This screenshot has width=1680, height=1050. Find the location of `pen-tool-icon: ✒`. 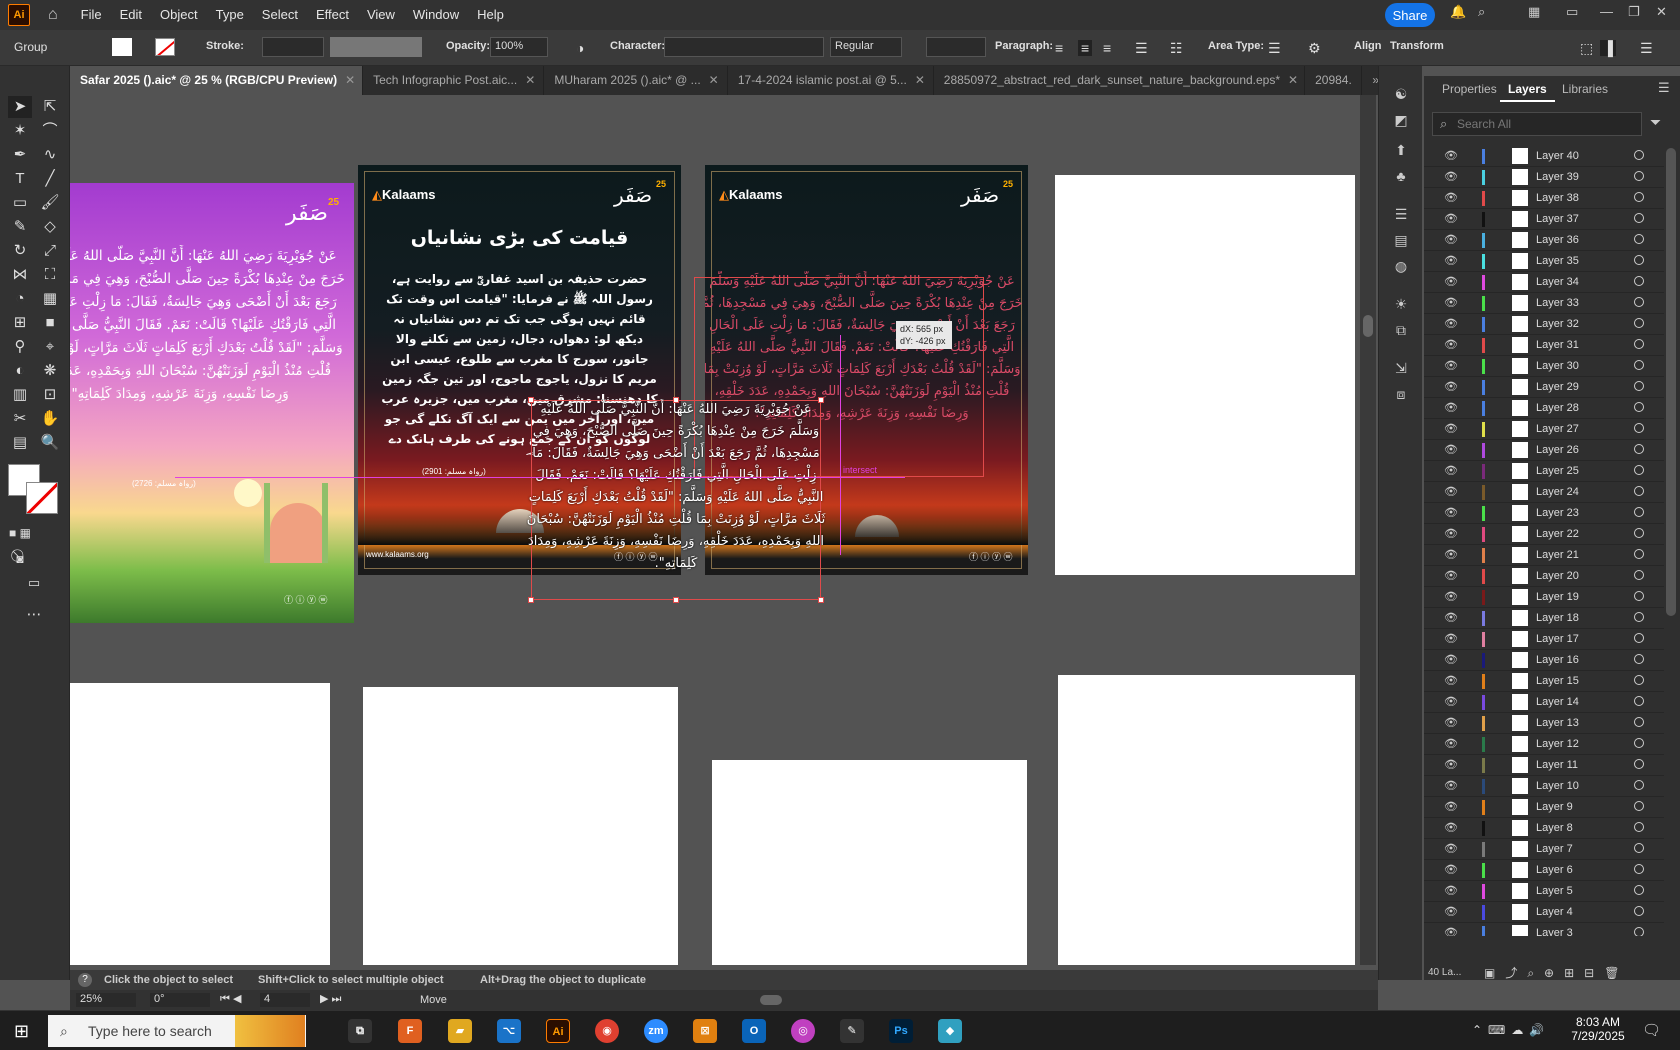

pen-tool-icon: ✒ is located at coordinates (20, 155).